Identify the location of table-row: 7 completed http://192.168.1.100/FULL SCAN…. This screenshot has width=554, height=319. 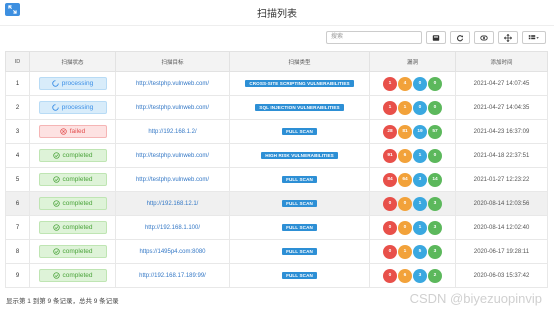
(276, 227).